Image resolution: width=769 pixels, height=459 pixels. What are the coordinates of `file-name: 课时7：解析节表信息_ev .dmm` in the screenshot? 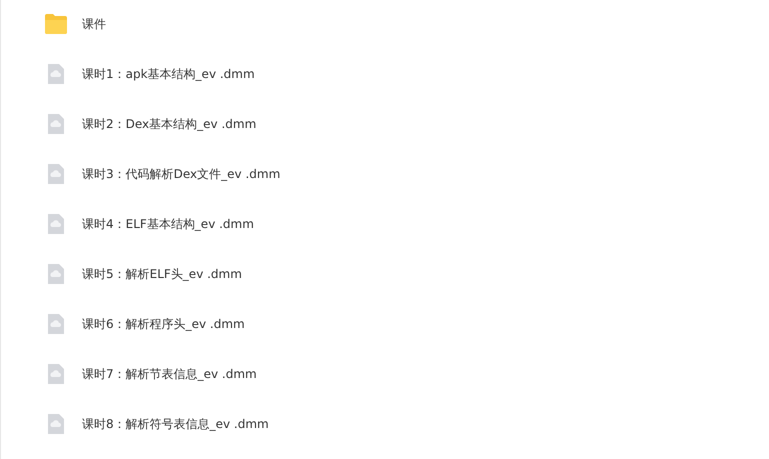 It's located at (169, 374).